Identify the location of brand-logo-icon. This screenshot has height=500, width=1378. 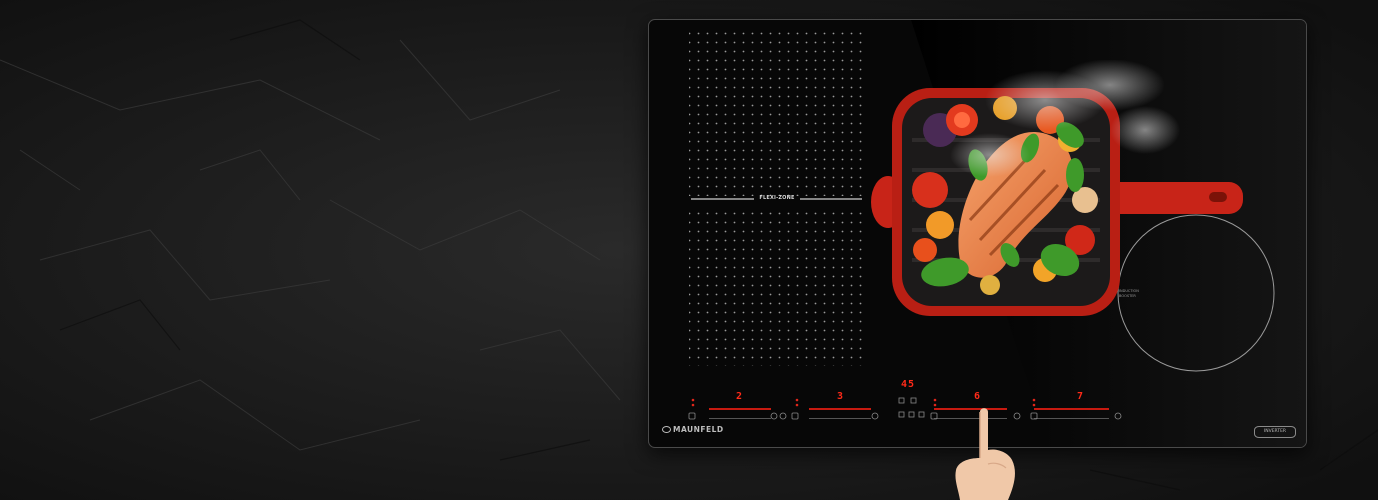
(666, 429).